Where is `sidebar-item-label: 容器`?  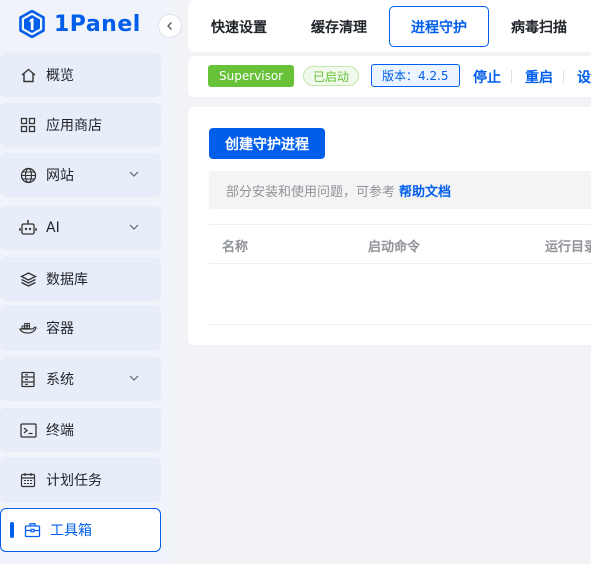
sidebar-item-label: 容器 is located at coordinates (60, 329).